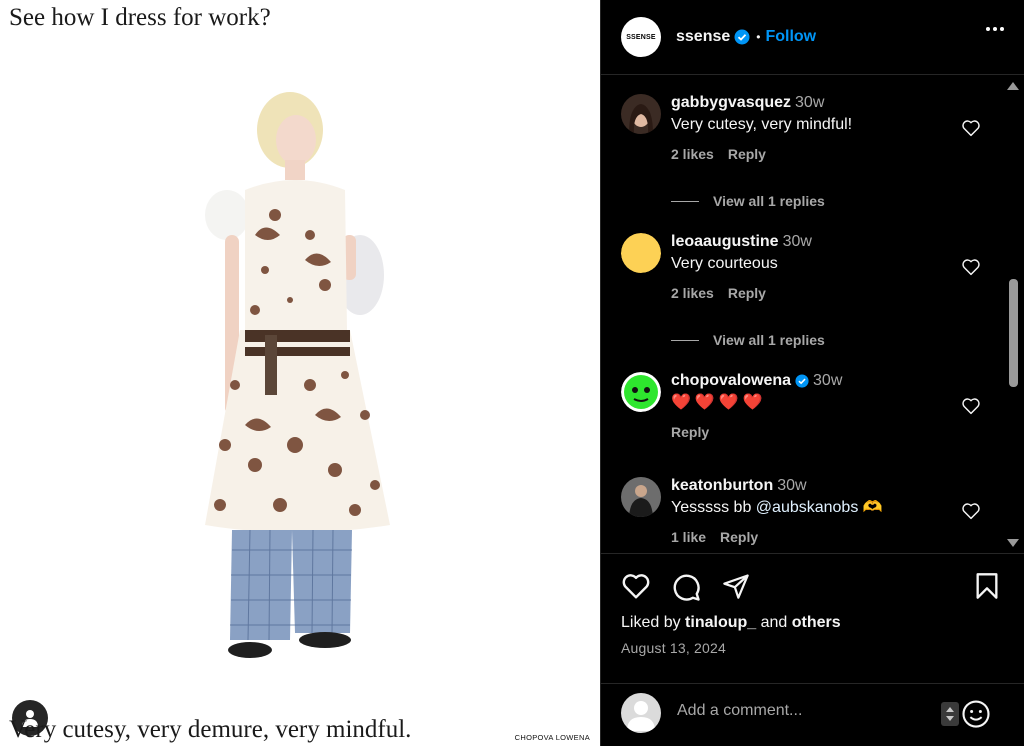 Image resolution: width=1024 pixels, height=746 pixels. I want to click on comment-likes: 1 like, so click(688, 537).